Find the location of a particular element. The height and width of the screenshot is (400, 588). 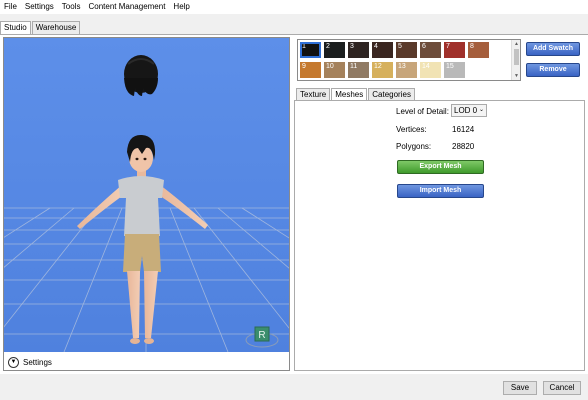

scroll-down-icon: ▼ is located at coordinates (516, 76).